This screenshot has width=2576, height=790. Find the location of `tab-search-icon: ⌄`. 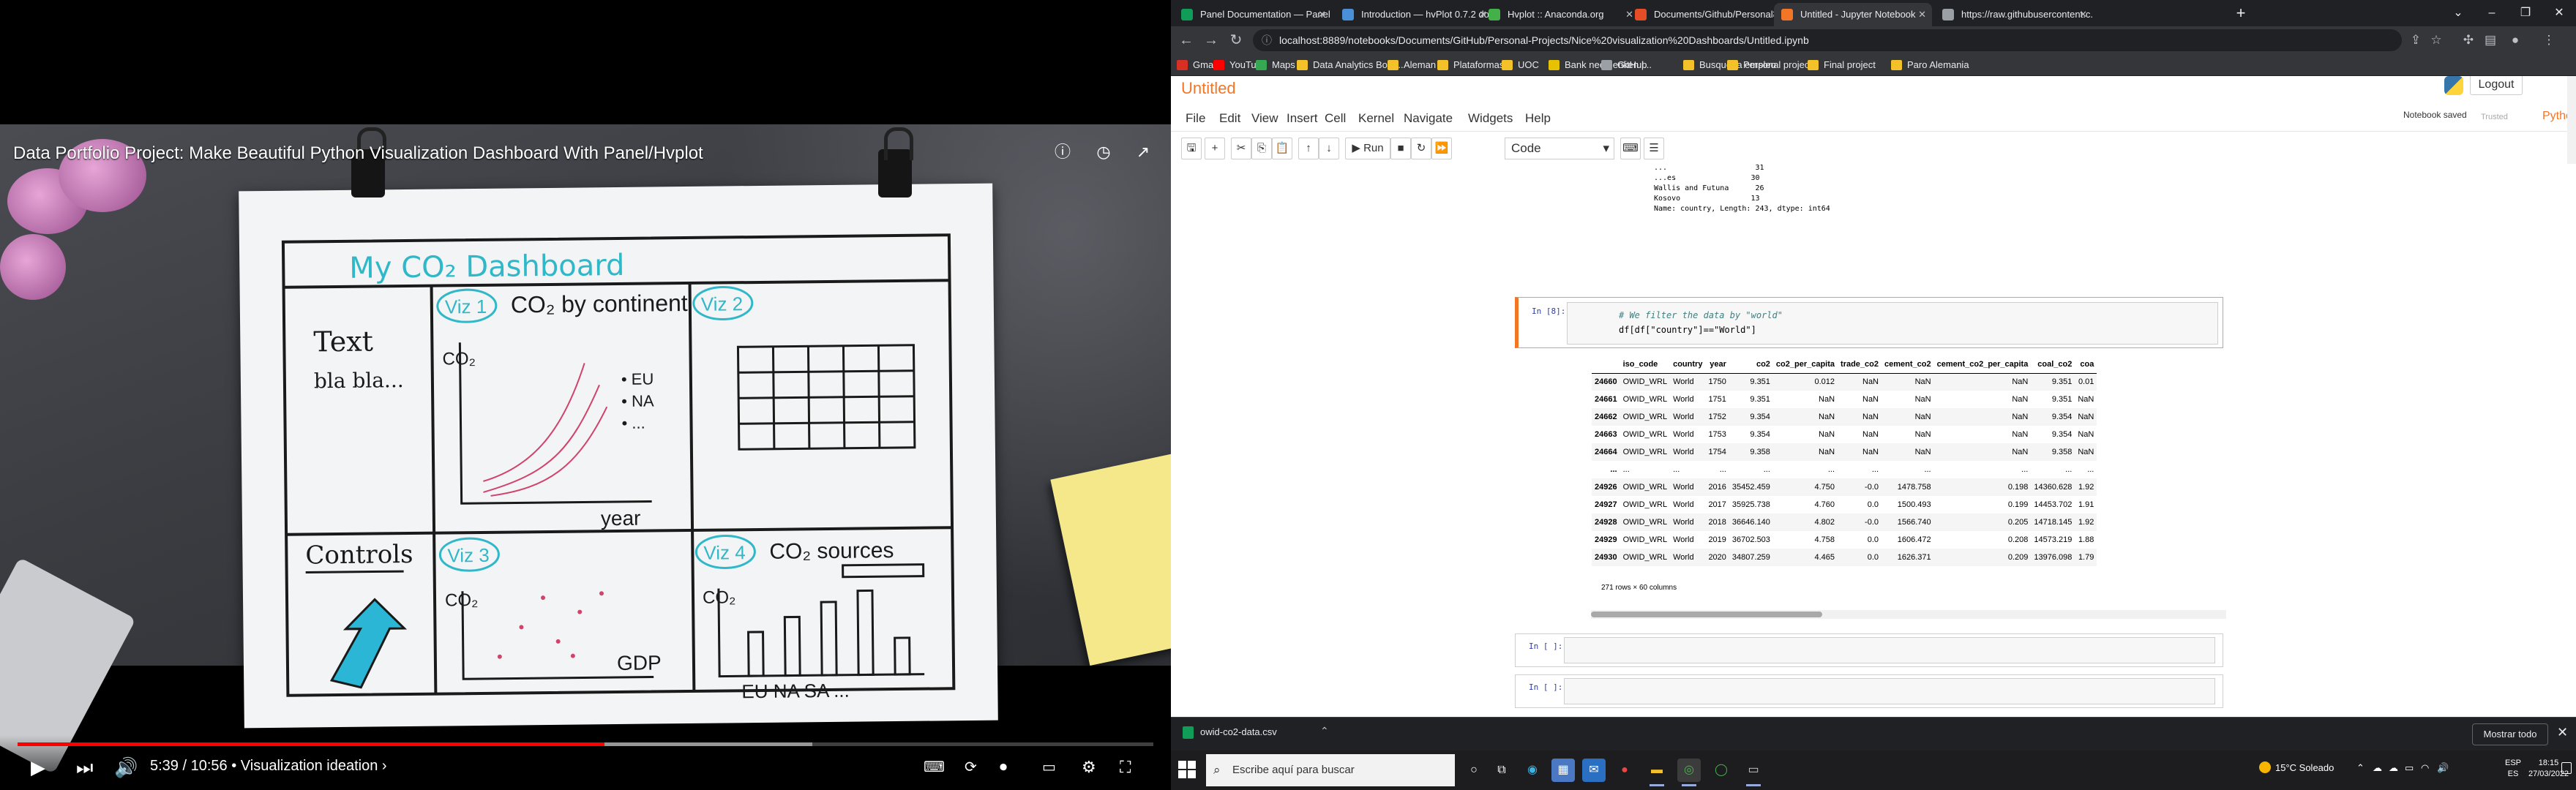

tab-search-icon: ⌄ is located at coordinates (2458, 13).